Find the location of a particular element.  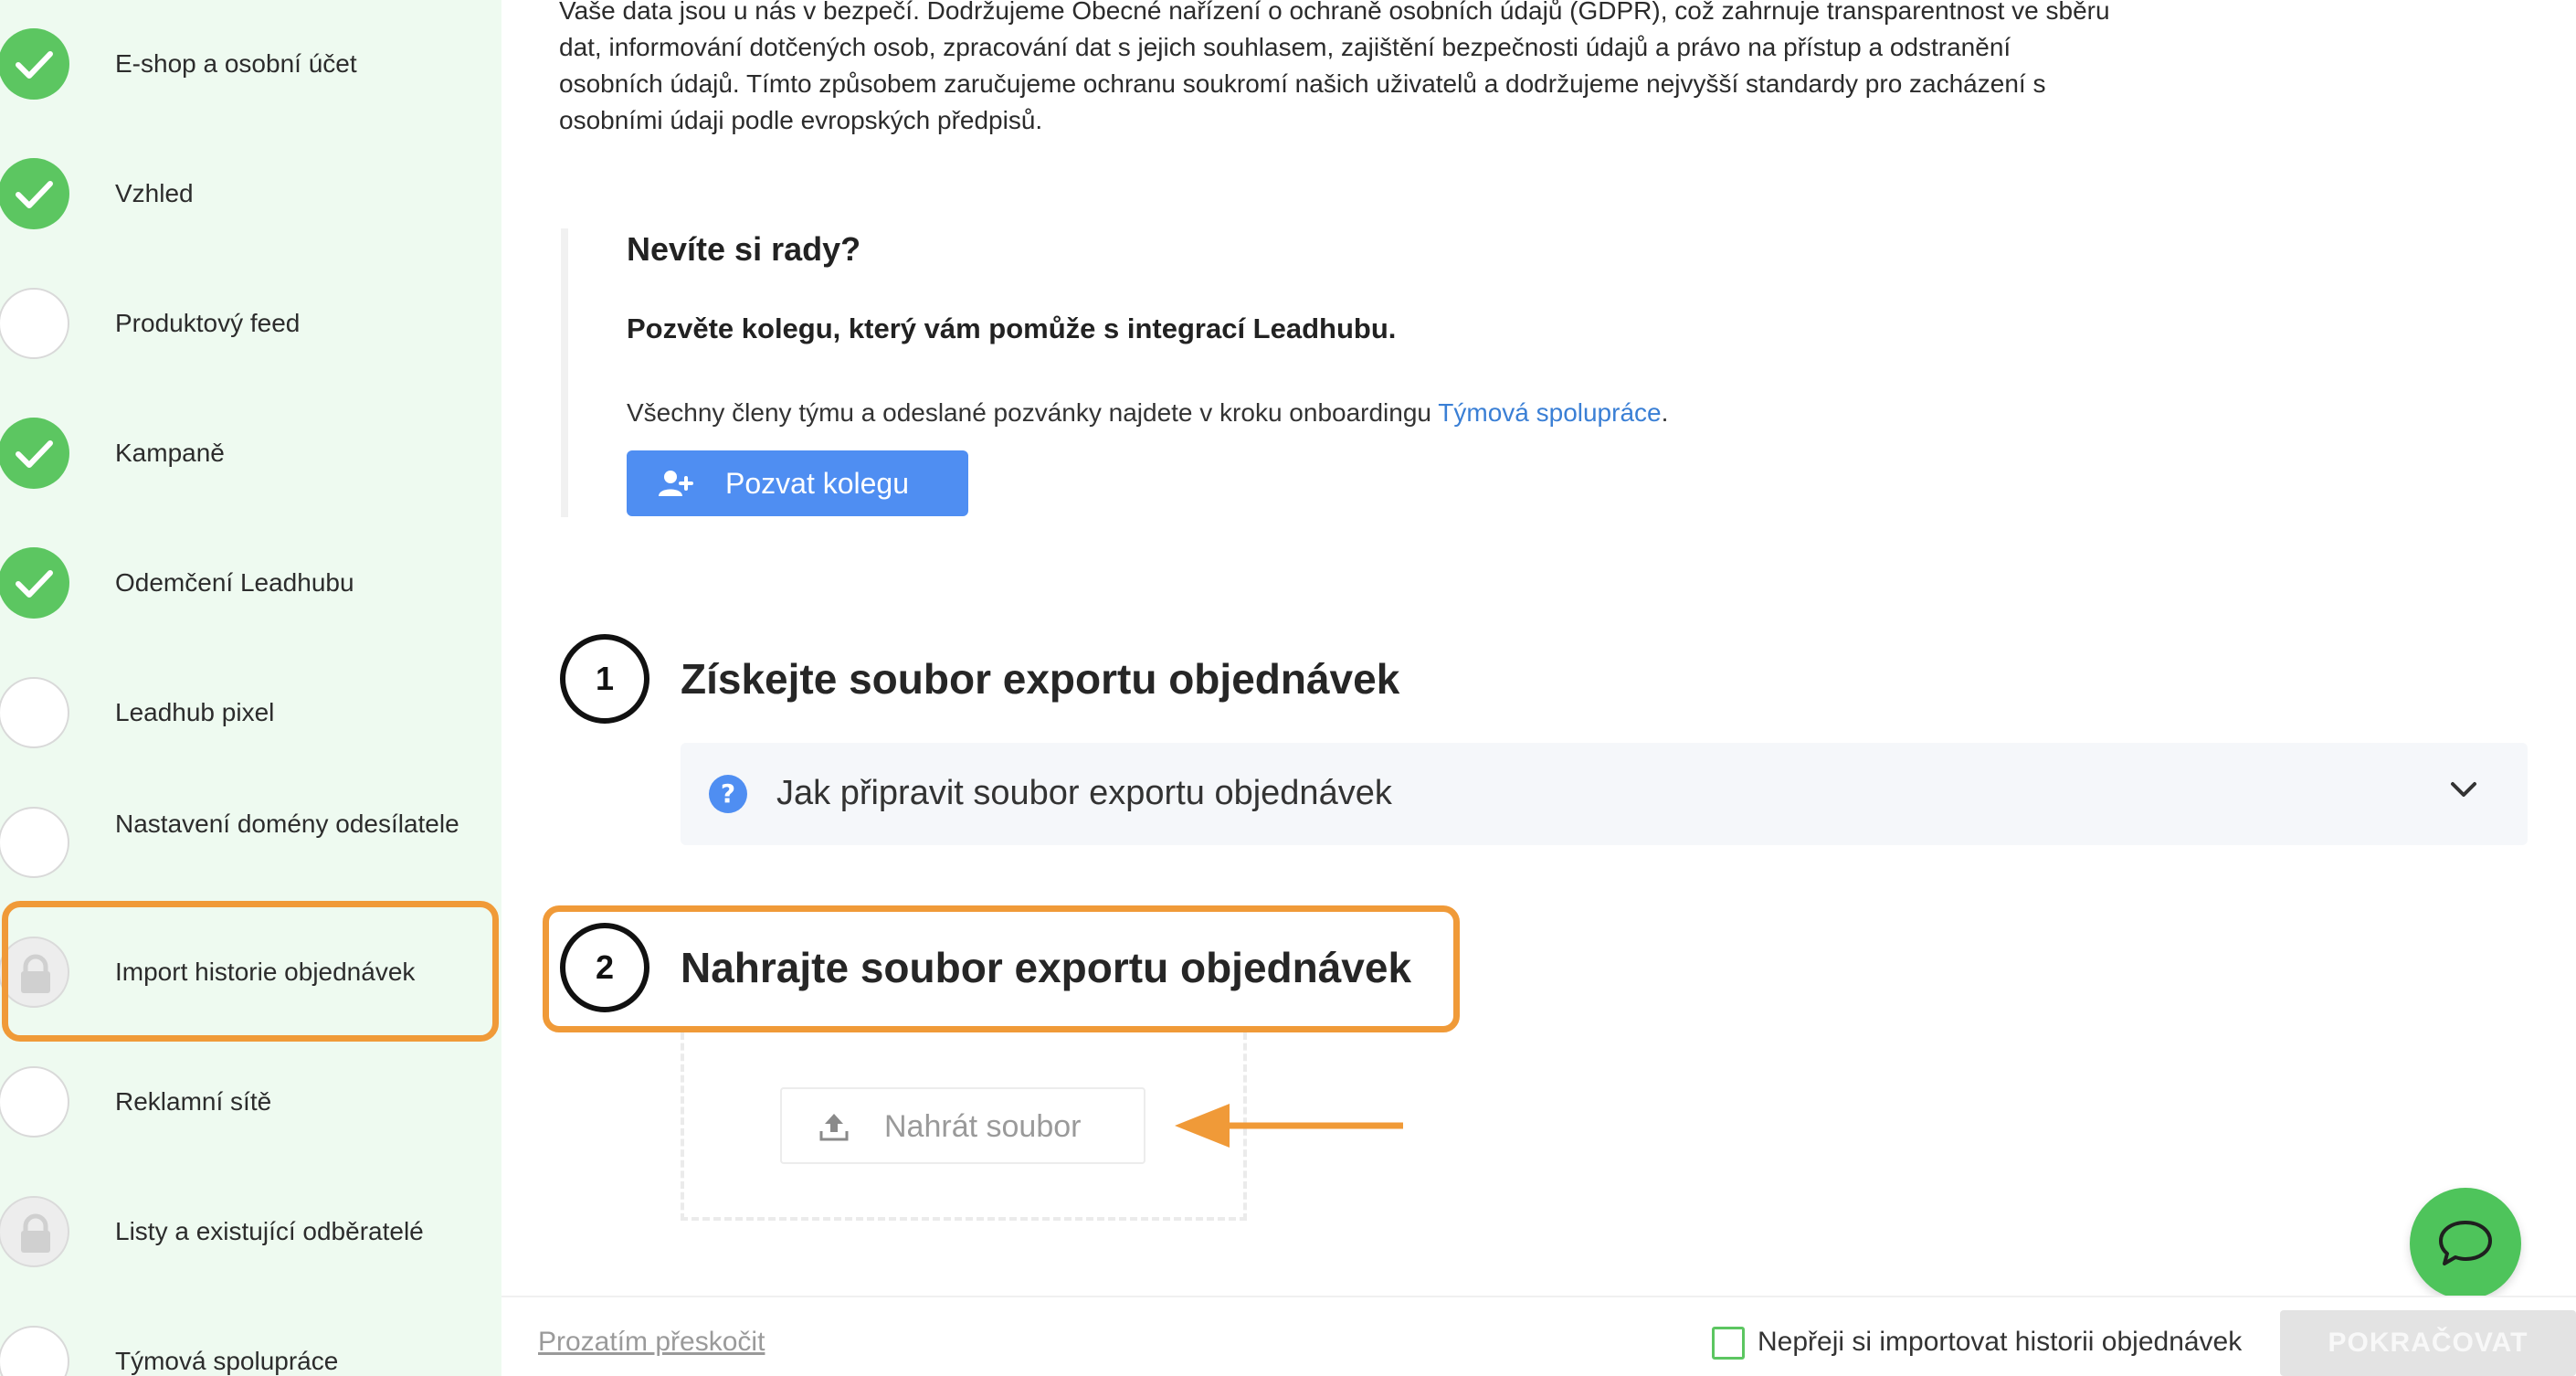

sidebar-item-leadhub-pixel: Leadhub pixel is located at coordinates (250, 713).